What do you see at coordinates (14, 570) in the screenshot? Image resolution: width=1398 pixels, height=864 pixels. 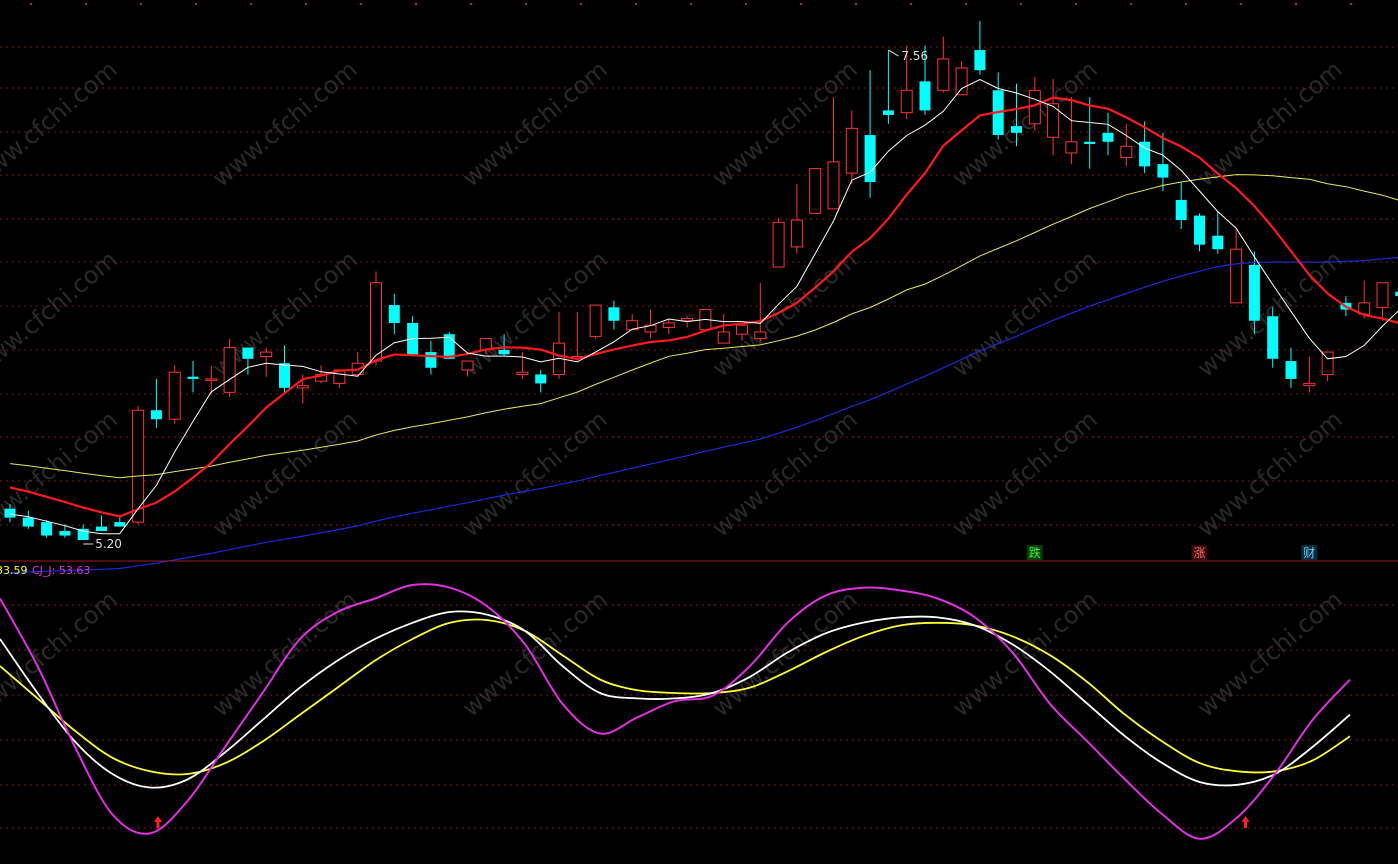 I see `indicator-d-value: 33.59` at bounding box center [14, 570].